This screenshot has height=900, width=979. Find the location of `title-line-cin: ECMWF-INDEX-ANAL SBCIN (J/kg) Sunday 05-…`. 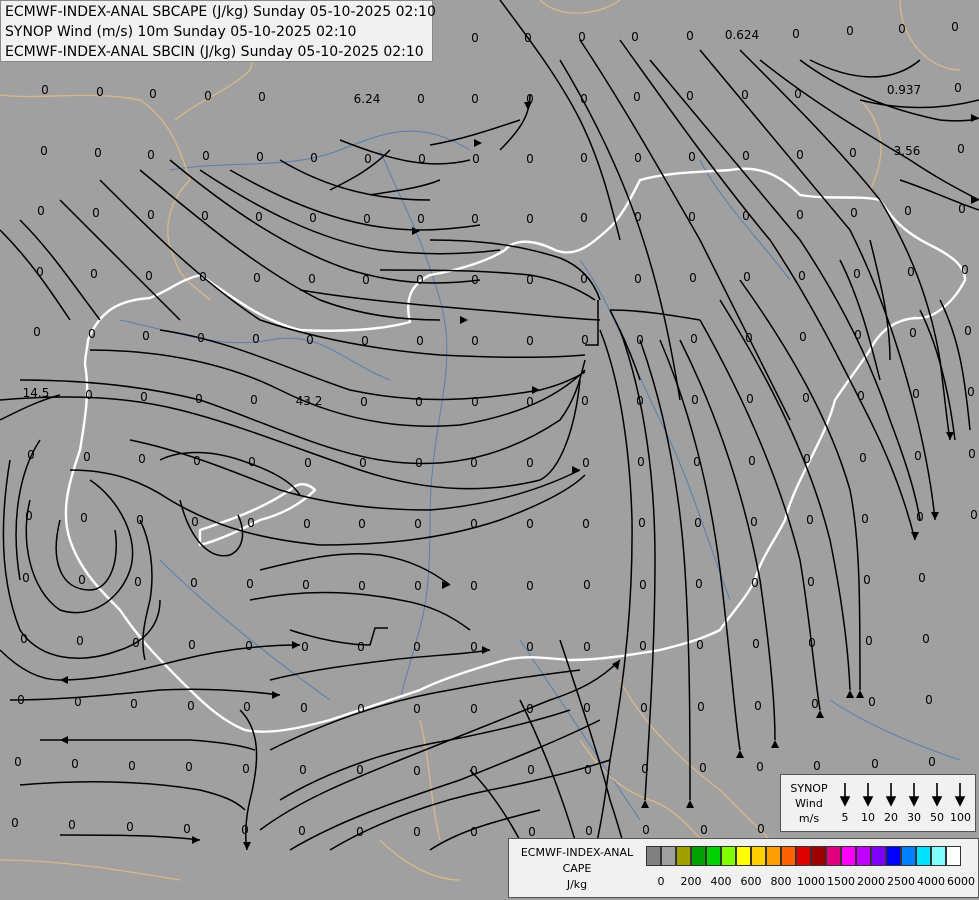

title-line-cin: ECMWF-INDEX-ANAL SBCIN (J/kg) Sunday 05-… is located at coordinates (214, 52).